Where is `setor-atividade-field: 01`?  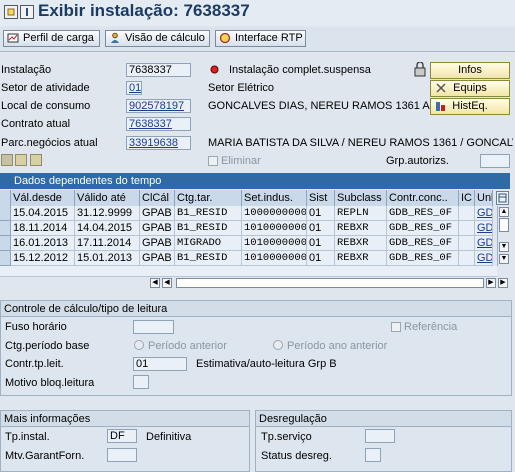 setor-atividade-field: 01 is located at coordinates (134, 88).